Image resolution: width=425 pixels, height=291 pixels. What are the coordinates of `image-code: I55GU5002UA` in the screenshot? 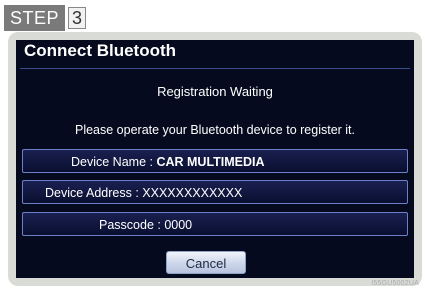 It's located at (395, 283).